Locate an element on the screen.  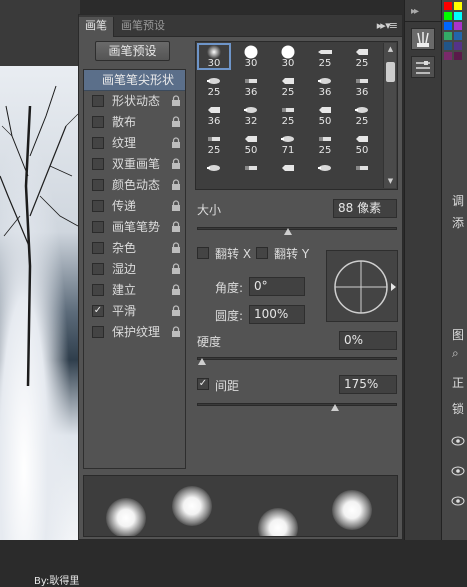
flip-x-checkbox is located at coordinates (203, 253).